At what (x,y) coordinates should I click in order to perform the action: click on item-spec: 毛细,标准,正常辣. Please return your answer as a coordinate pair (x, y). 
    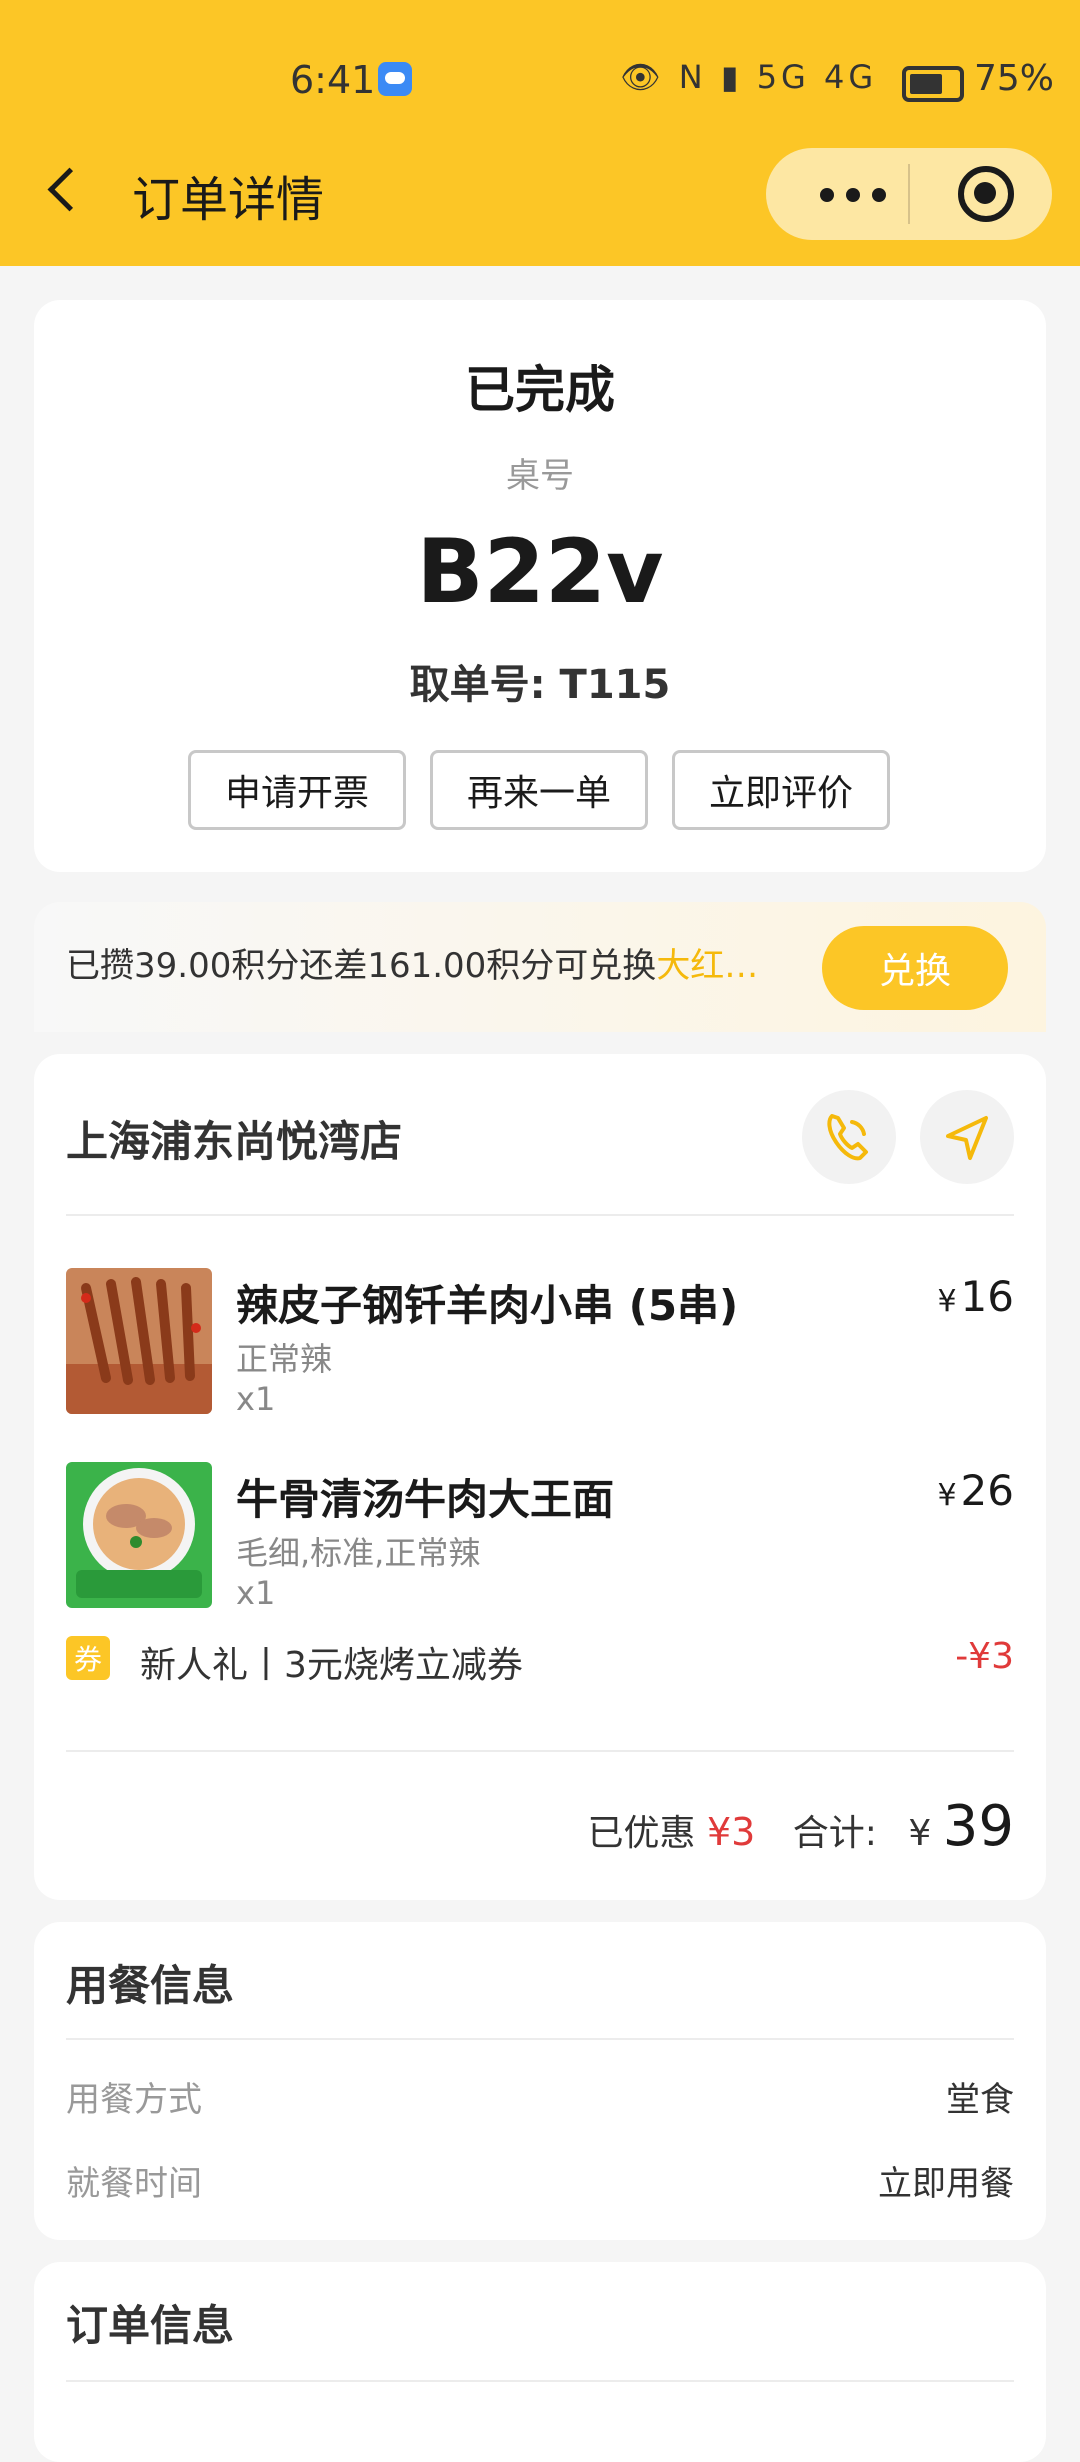
    Looking at the image, I should click on (358, 1553).